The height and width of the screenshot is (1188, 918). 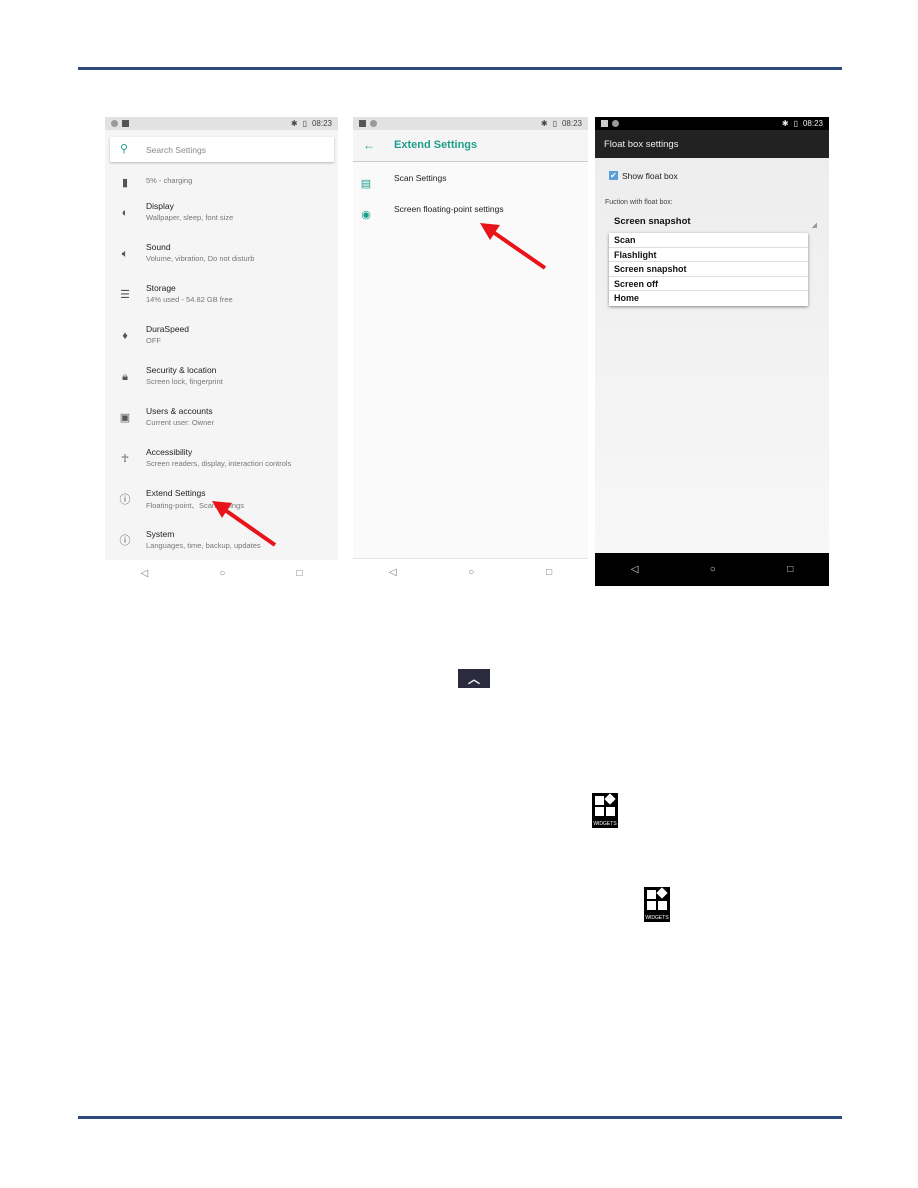 I want to click on annotation-arrows, so click(x=379, y=385).